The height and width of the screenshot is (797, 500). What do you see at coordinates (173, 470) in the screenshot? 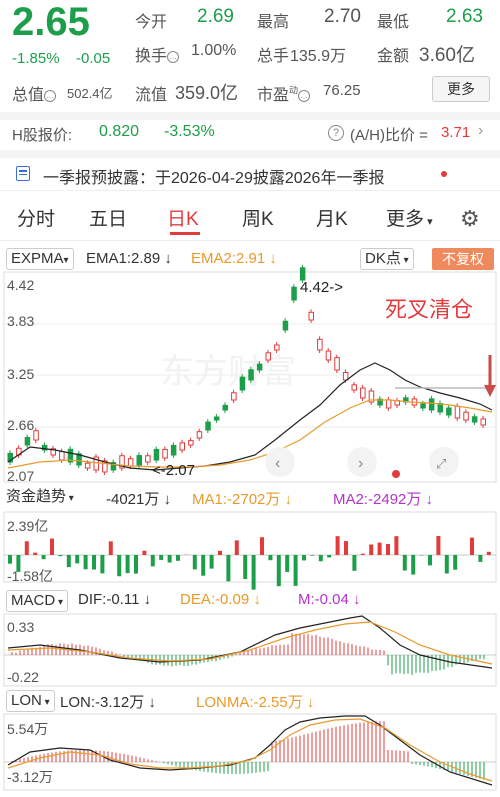
I see `min-price-label: <-2.07` at bounding box center [173, 470].